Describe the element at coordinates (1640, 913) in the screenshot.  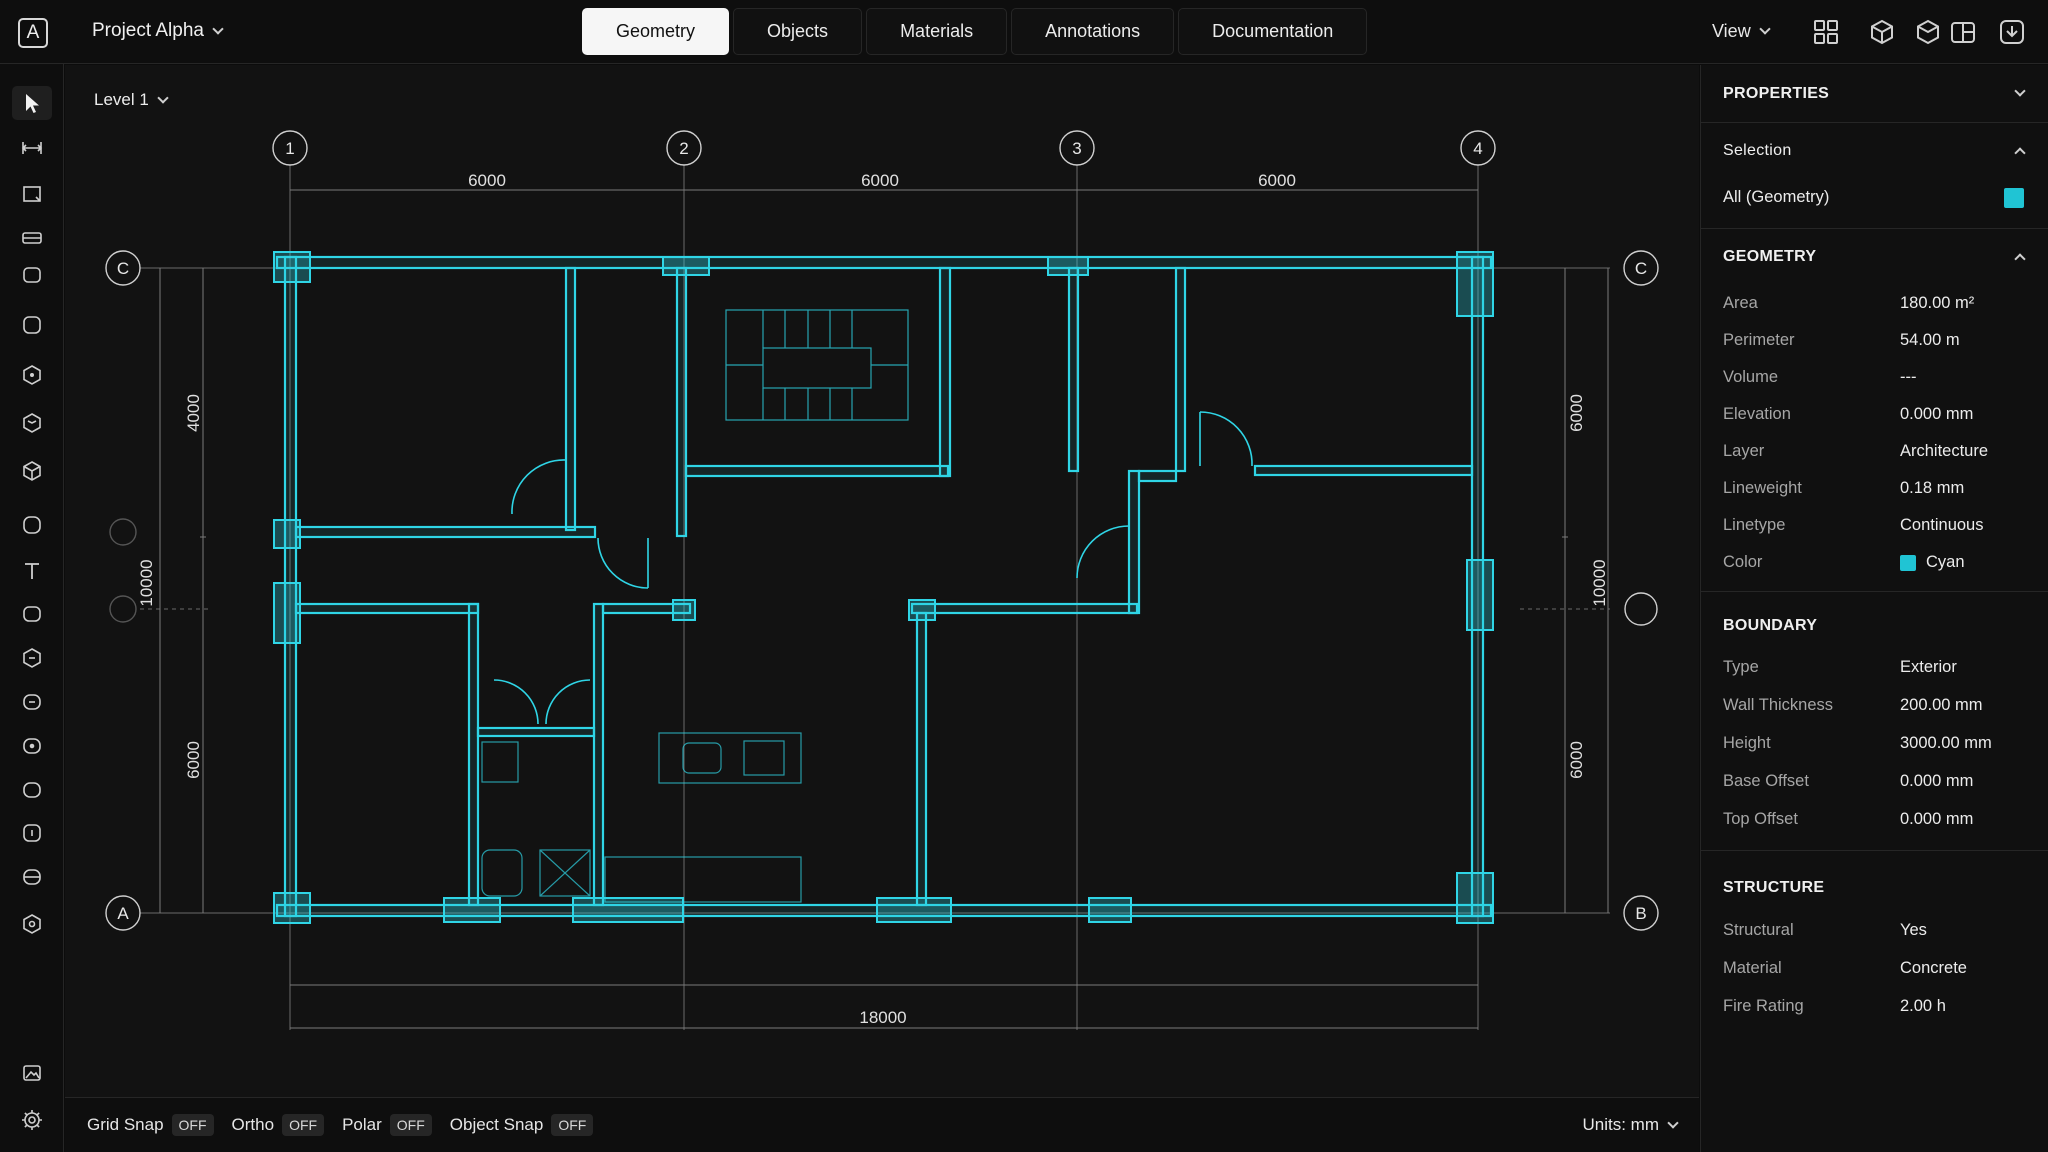
I see `grid-row-right-b: B` at that location.